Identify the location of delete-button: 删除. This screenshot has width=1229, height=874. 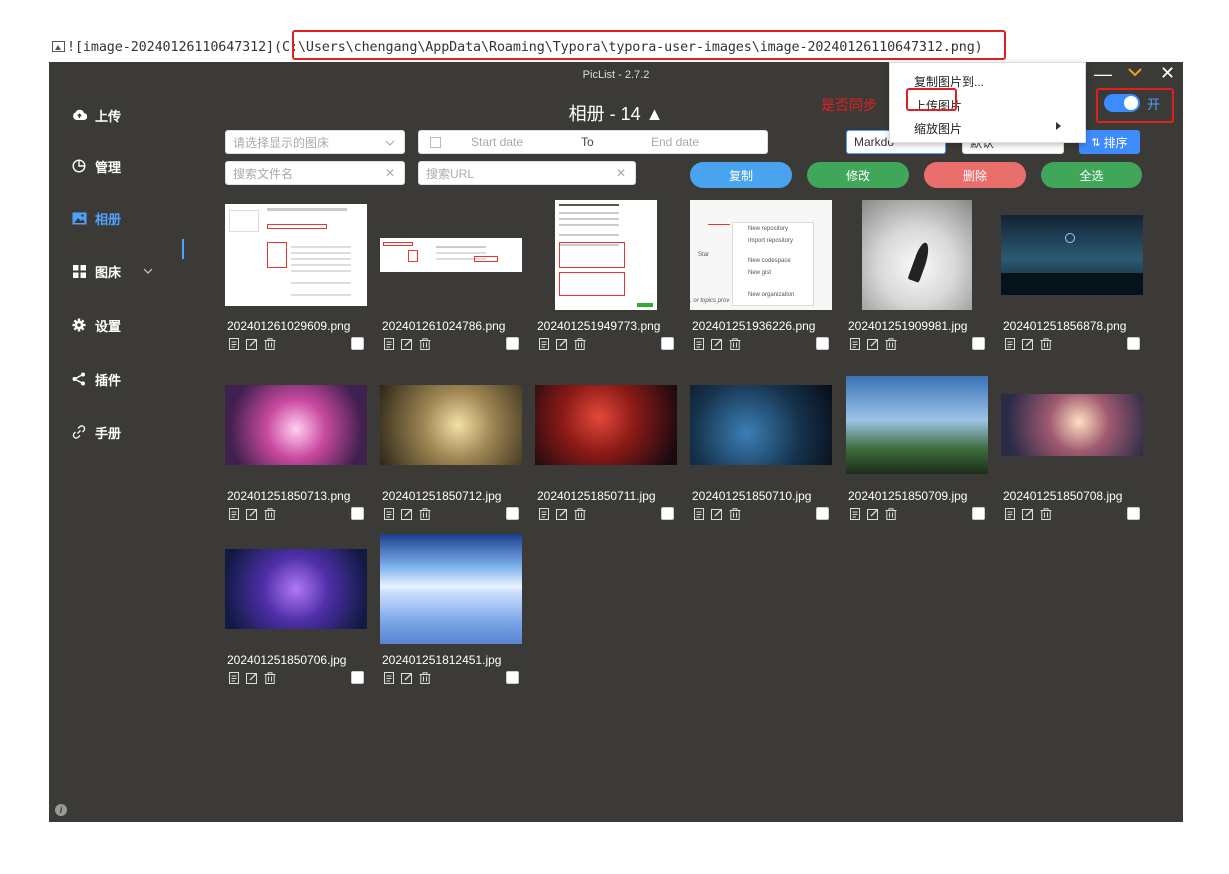
(975, 175).